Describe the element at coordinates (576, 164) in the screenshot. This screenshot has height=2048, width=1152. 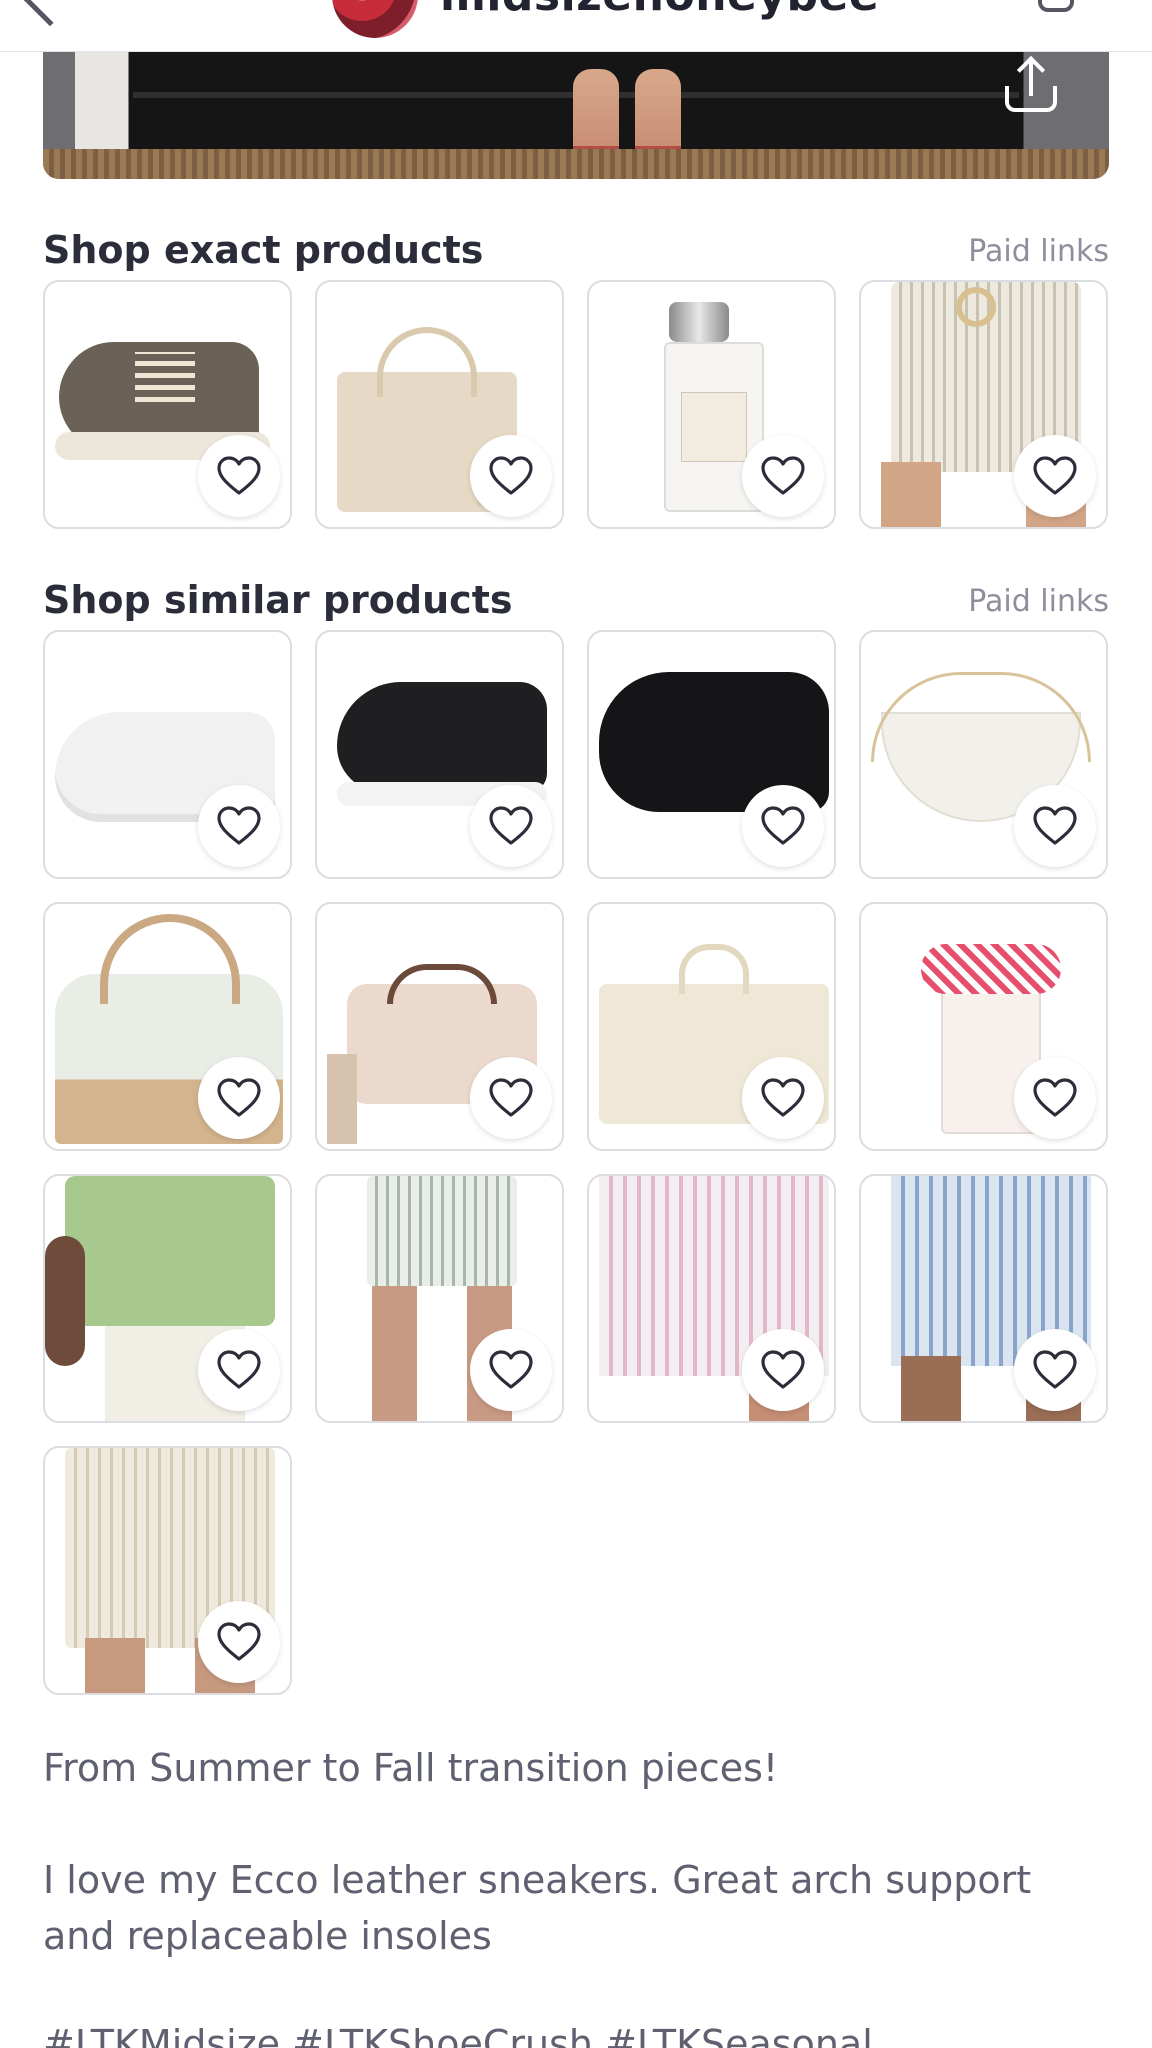
I see `doormat` at that location.